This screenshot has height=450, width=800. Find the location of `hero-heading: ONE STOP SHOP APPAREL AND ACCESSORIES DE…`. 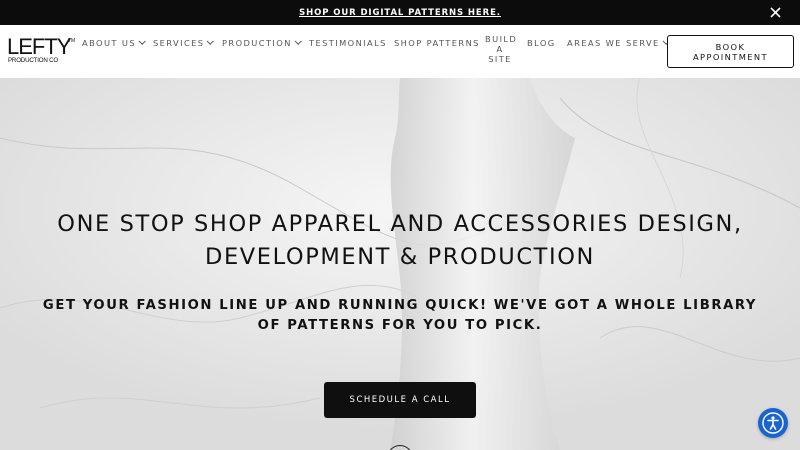

hero-heading: ONE STOP SHOP APPAREL AND ACCESSORIES DE… is located at coordinates (400, 240).